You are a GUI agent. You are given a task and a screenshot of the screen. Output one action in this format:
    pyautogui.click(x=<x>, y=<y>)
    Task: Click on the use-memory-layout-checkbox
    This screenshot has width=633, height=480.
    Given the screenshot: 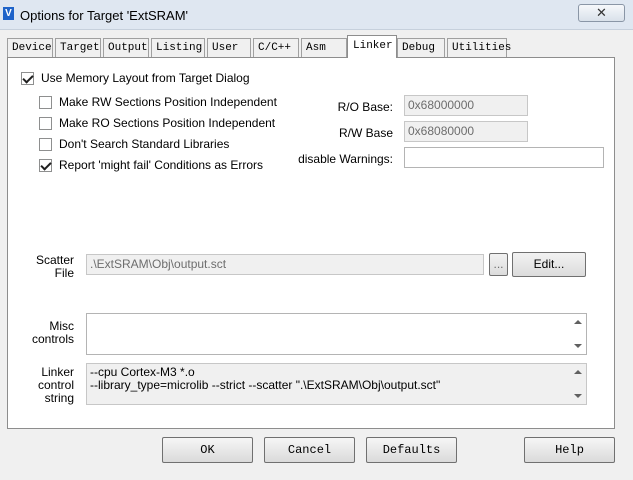 What is the action you would take?
    pyautogui.click(x=27, y=78)
    